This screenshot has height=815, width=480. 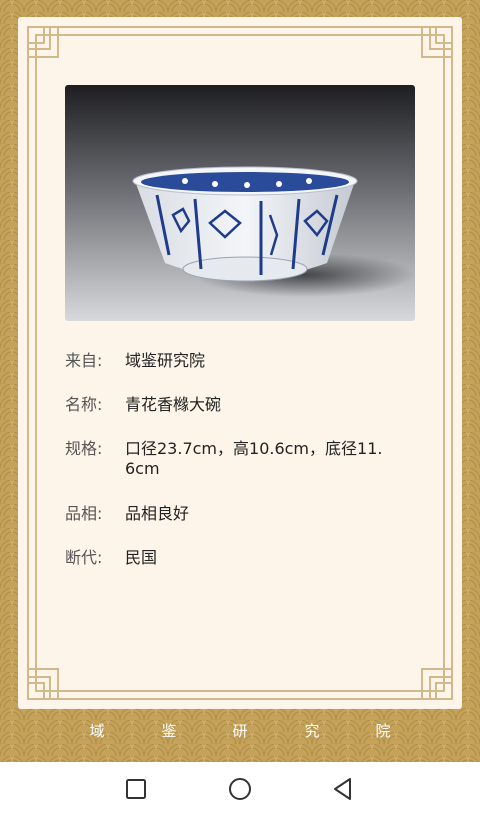 I want to click on detail-label: 品相:, so click(x=84, y=513).